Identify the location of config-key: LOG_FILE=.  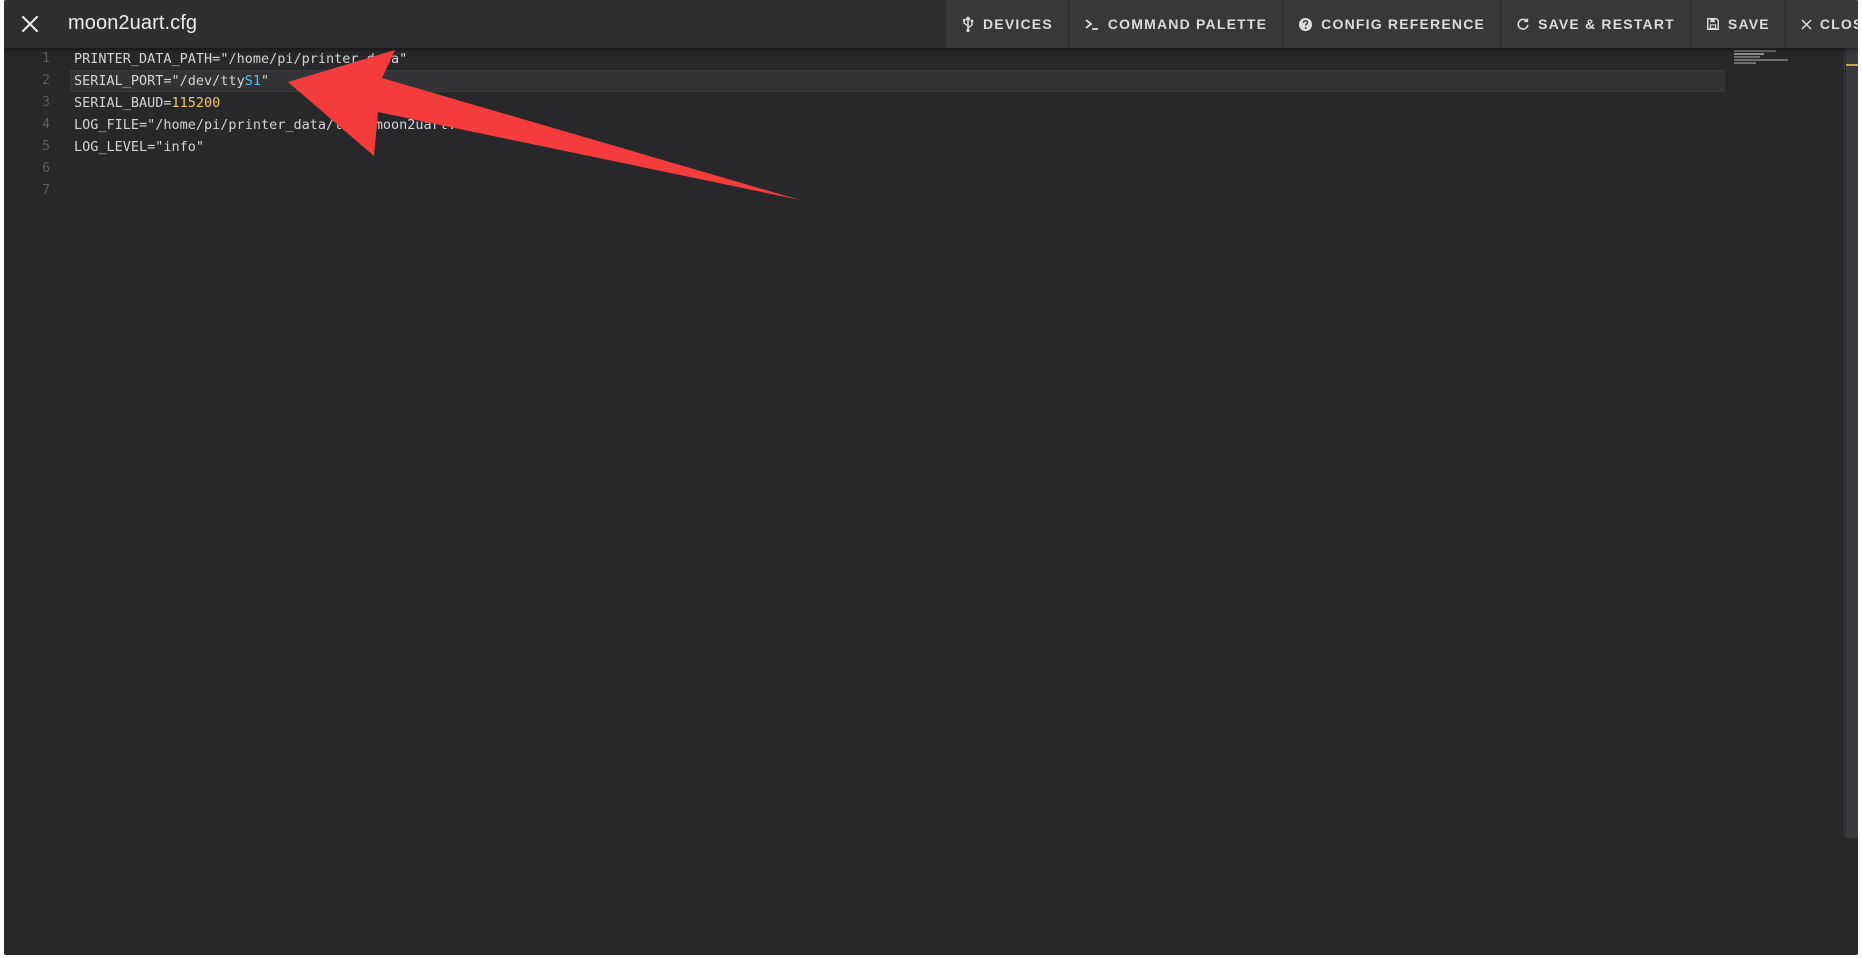
(111, 125).